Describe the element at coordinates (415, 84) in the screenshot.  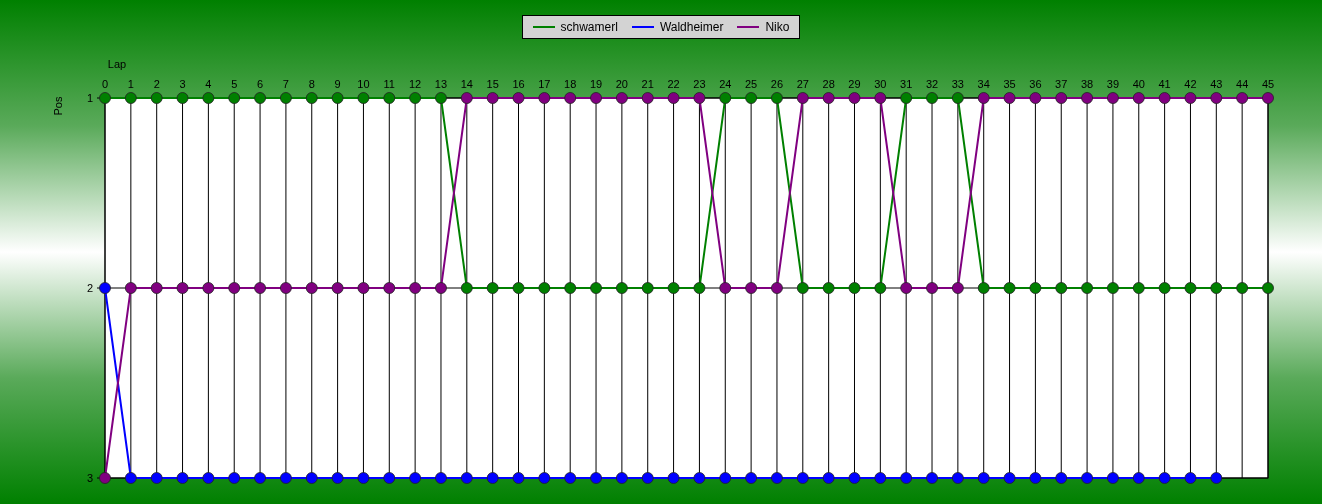
I see `tick-label: 12` at that location.